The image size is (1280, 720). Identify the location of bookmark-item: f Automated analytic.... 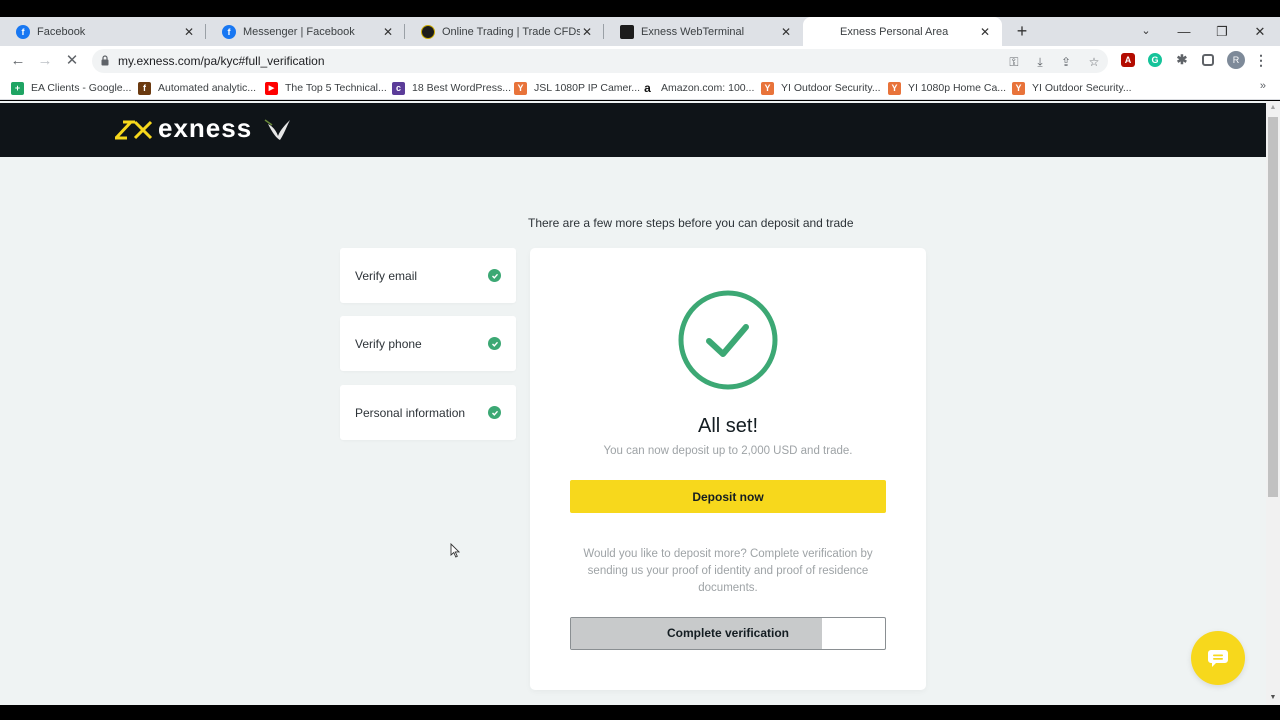
(197, 88).